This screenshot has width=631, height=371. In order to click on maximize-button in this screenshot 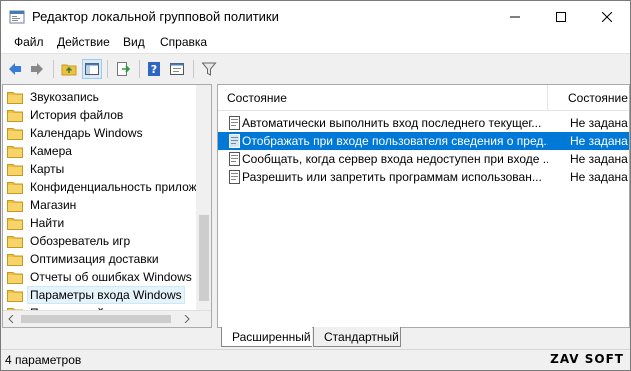, I will do `click(561, 16)`.